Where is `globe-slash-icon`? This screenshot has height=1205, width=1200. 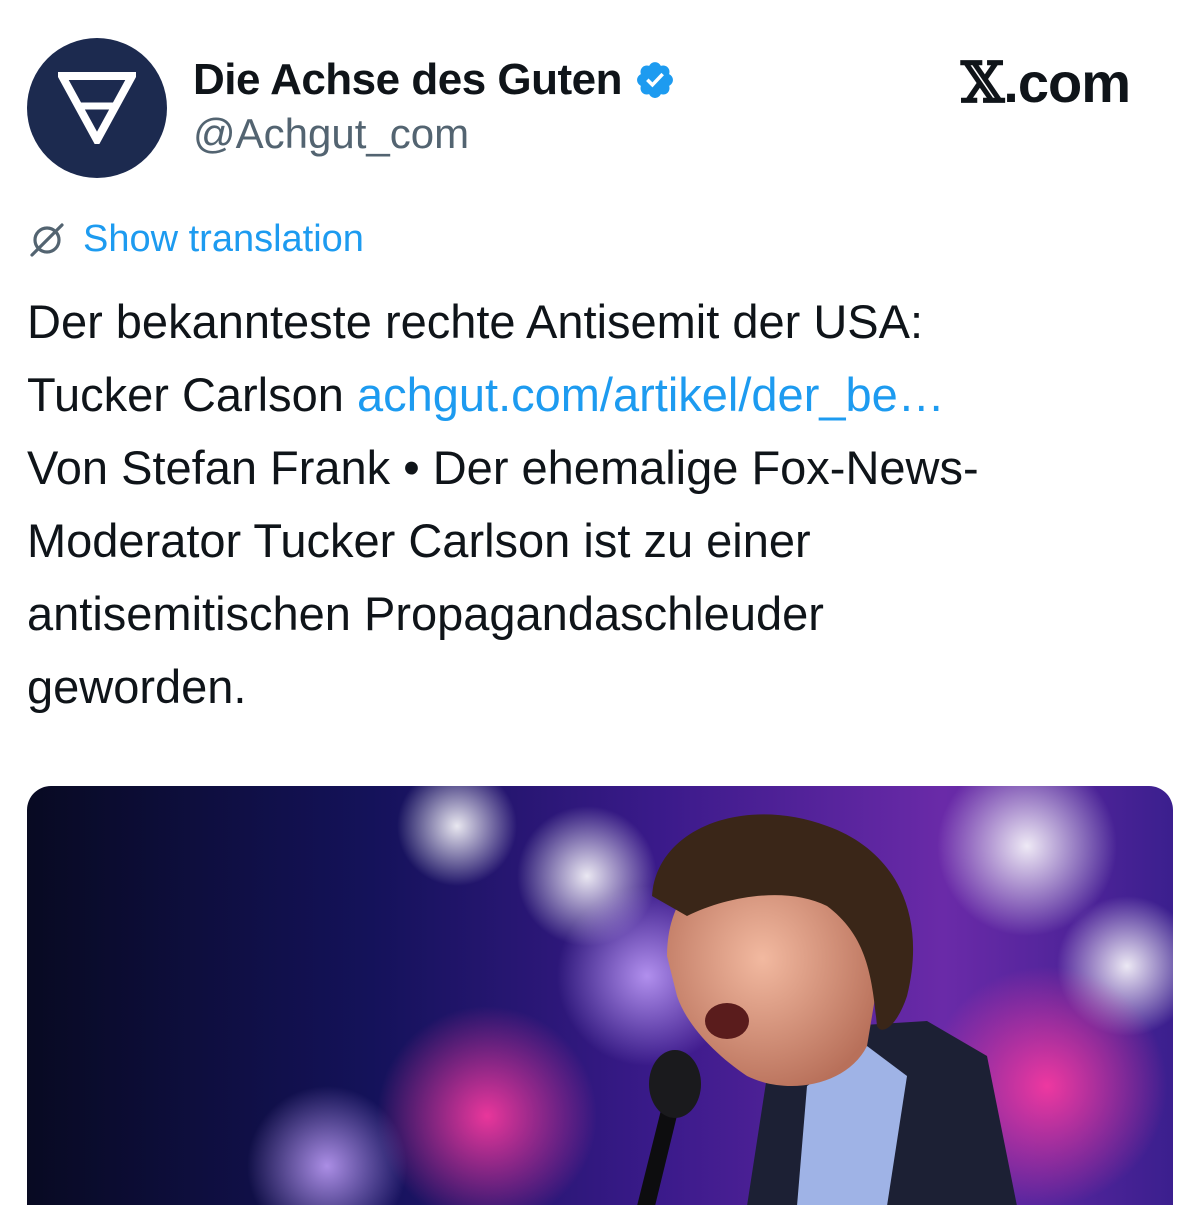
globe-slash-icon is located at coordinates (47, 239).